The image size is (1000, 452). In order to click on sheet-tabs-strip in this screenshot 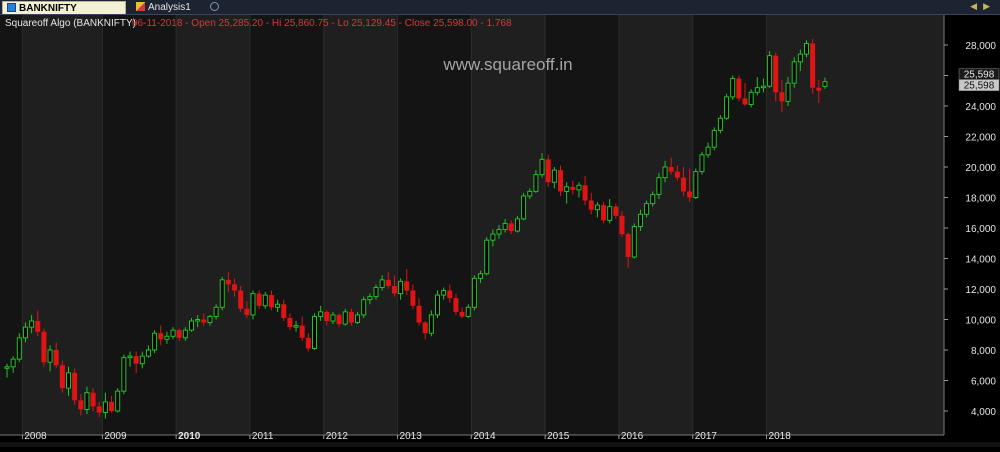, I will do `click(500, 444)`.